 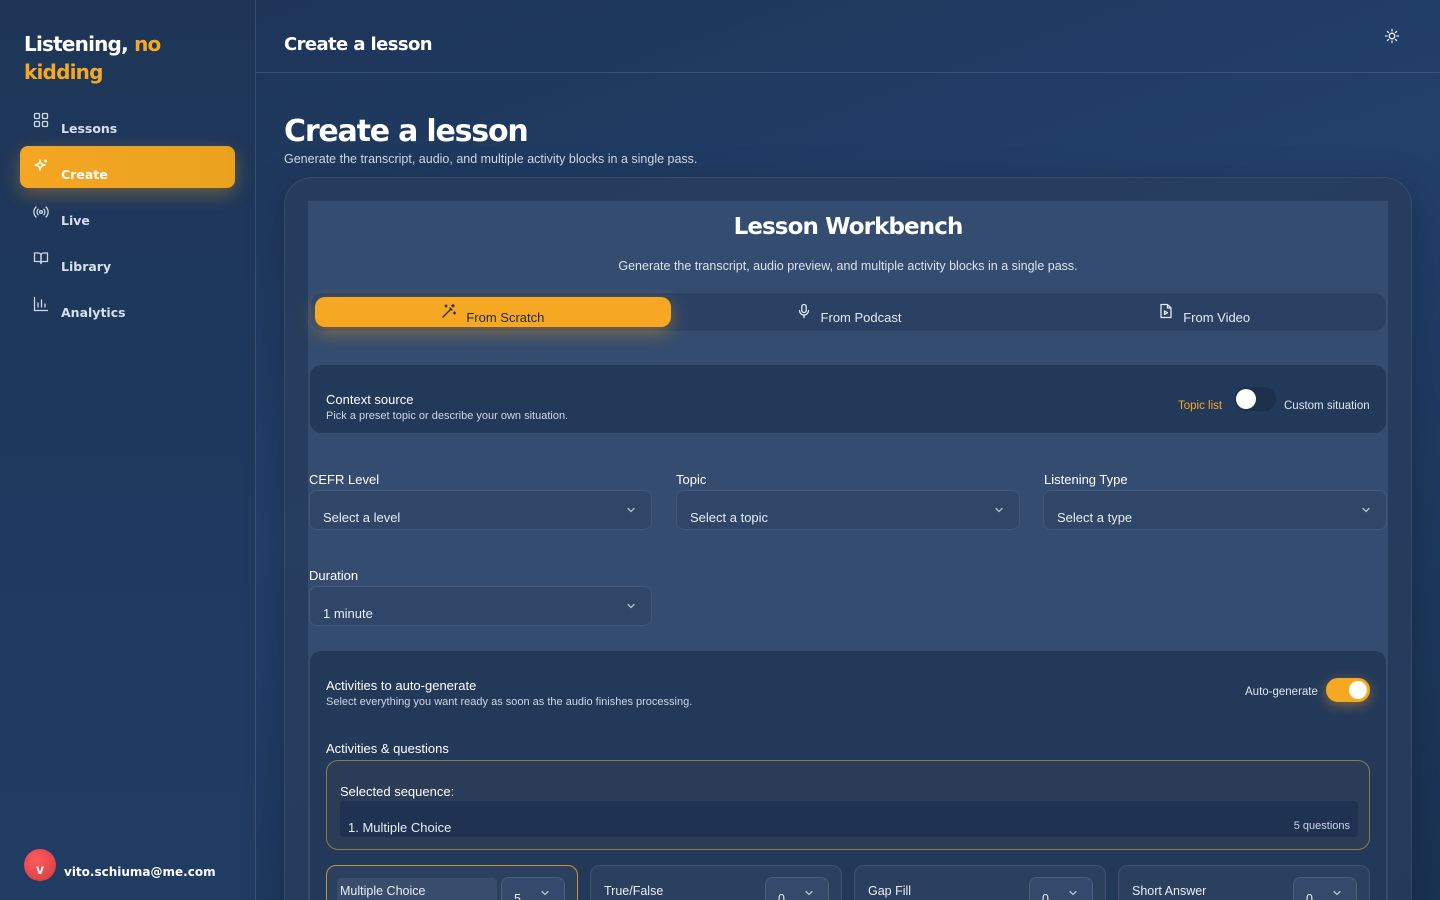 What do you see at coordinates (634, 891) in the screenshot?
I see `activity-tile-name: True/False` at bounding box center [634, 891].